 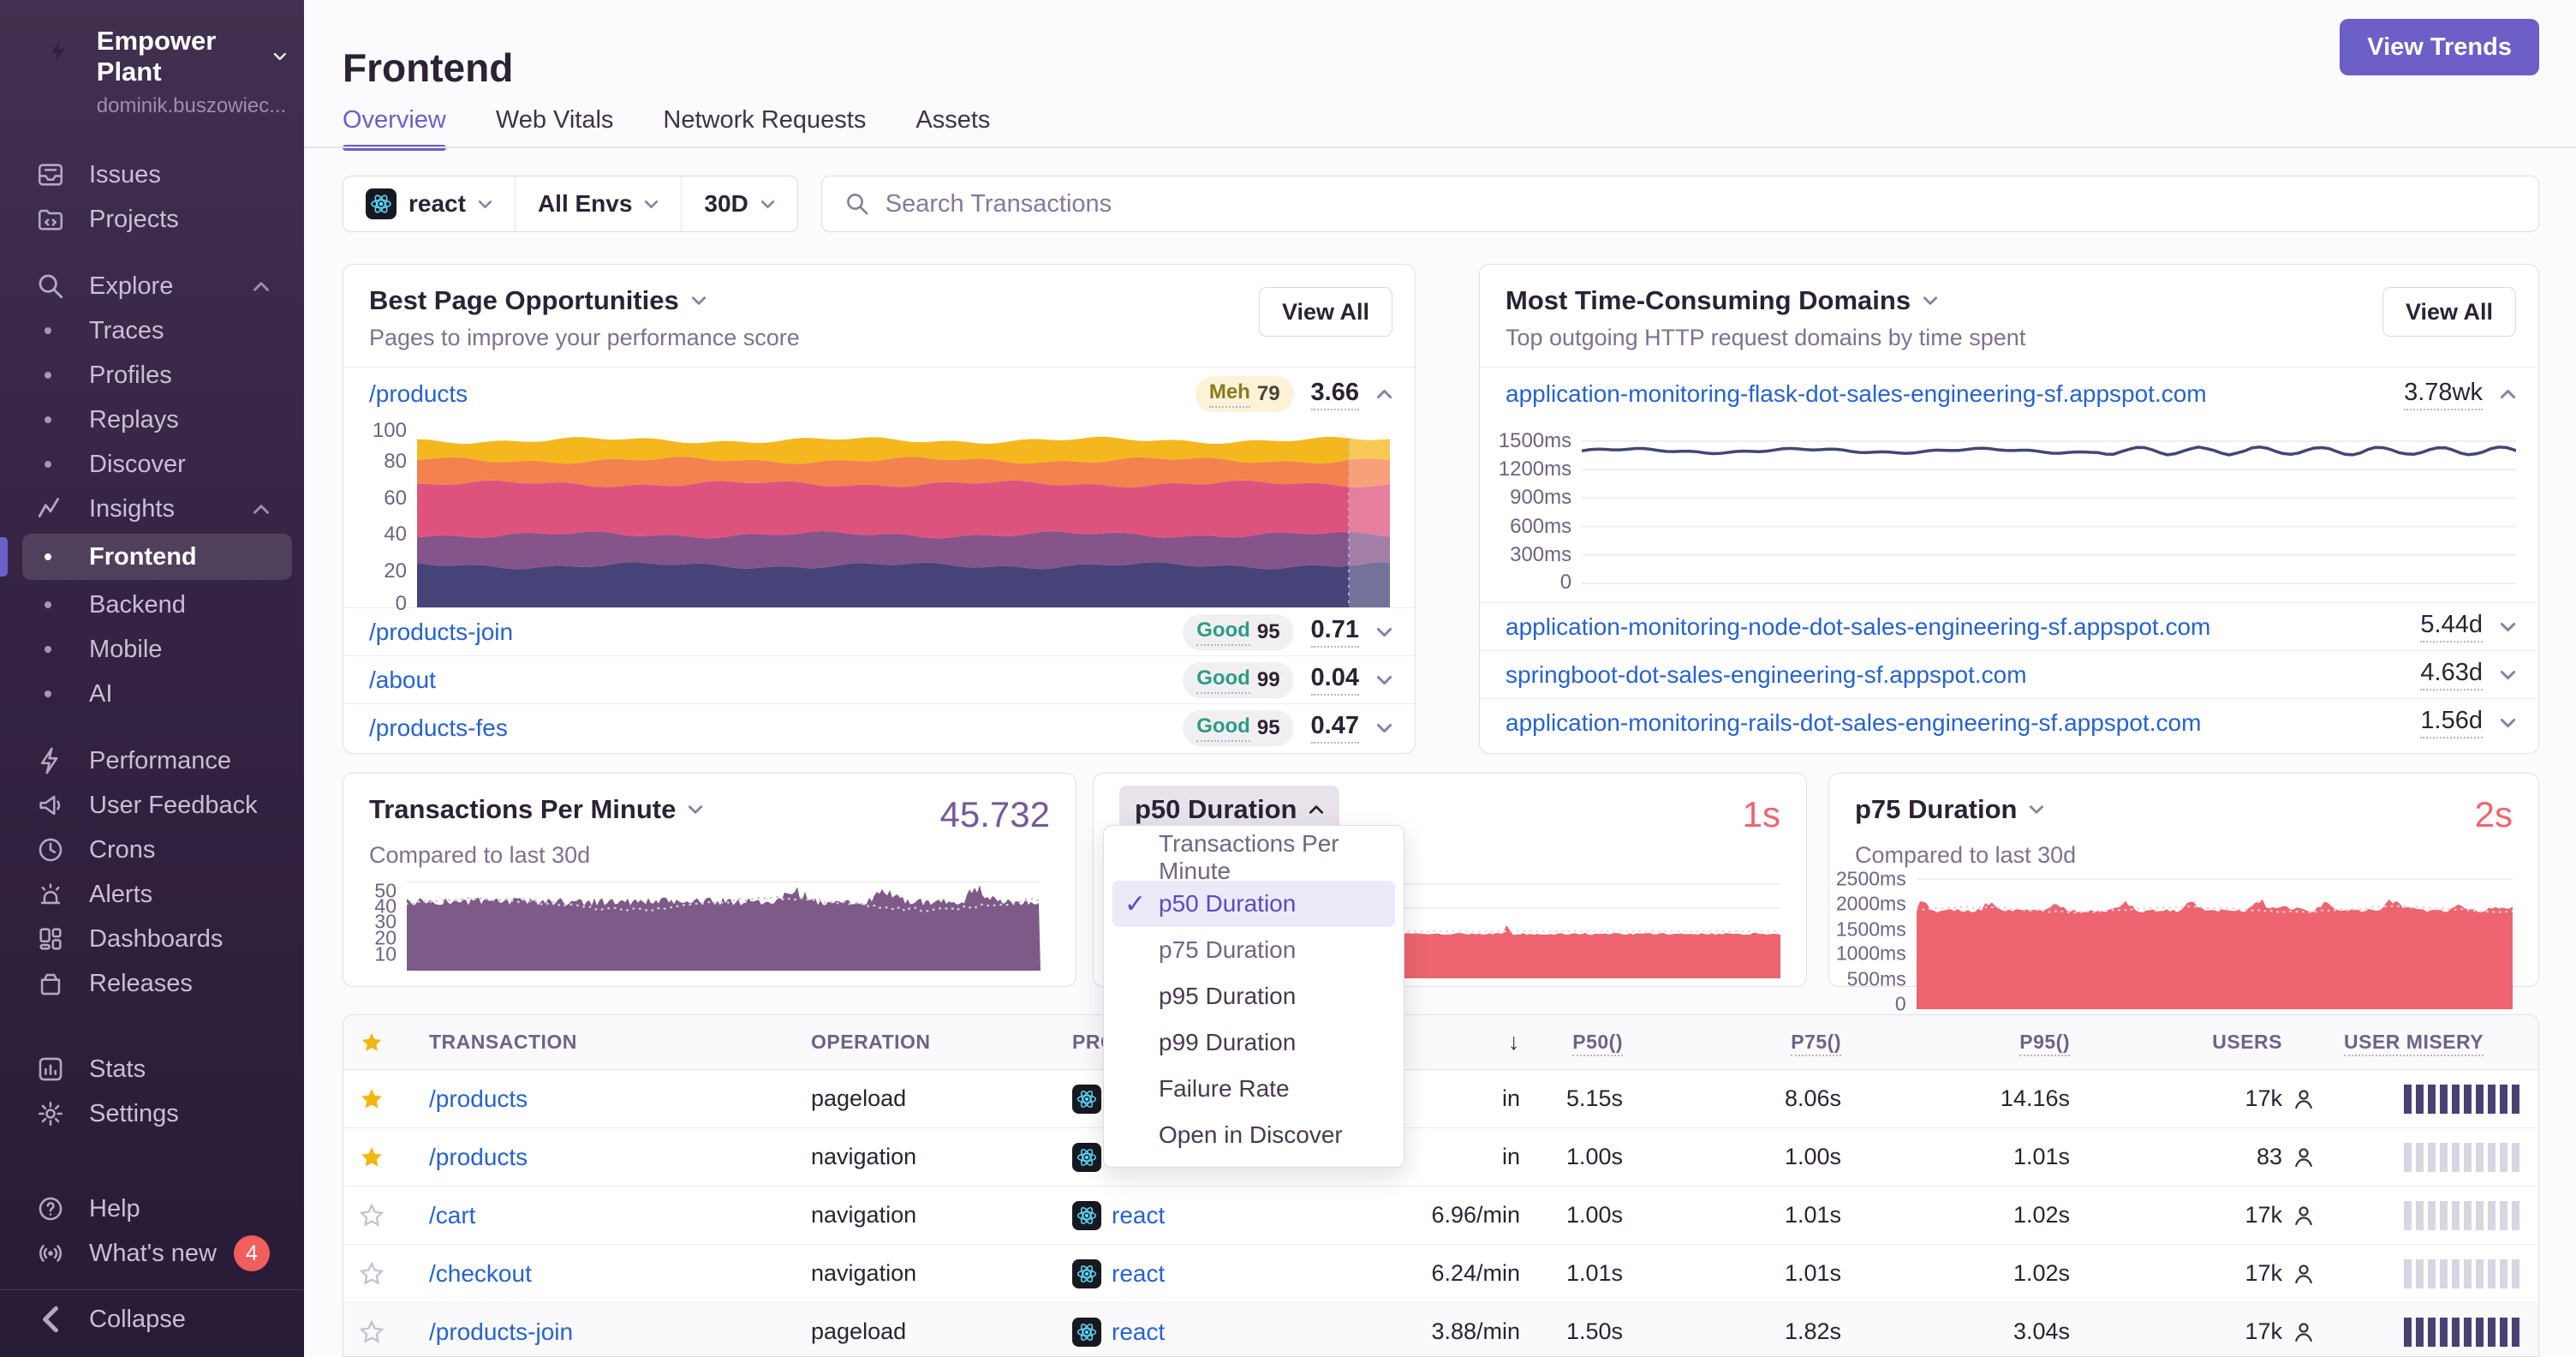 What do you see at coordinates (152, 1253) in the screenshot?
I see `sidebar-item-whats-new: What's new 4` at bounding box center [152, 1253].